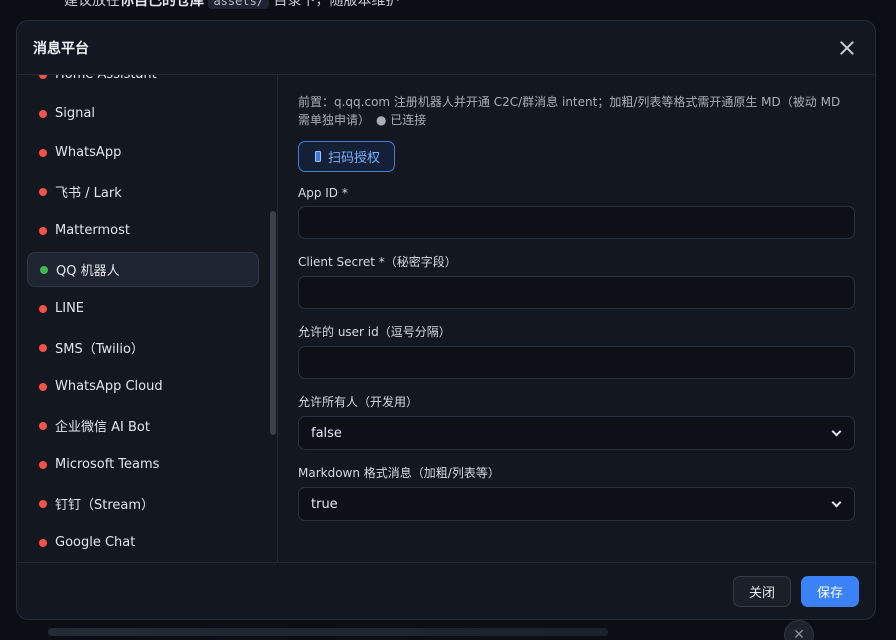  What do you see at coordinates (92, 230) in the screenshot?
I see `sidebar-item-label: Mattermost` at bounding box center [92, 230].